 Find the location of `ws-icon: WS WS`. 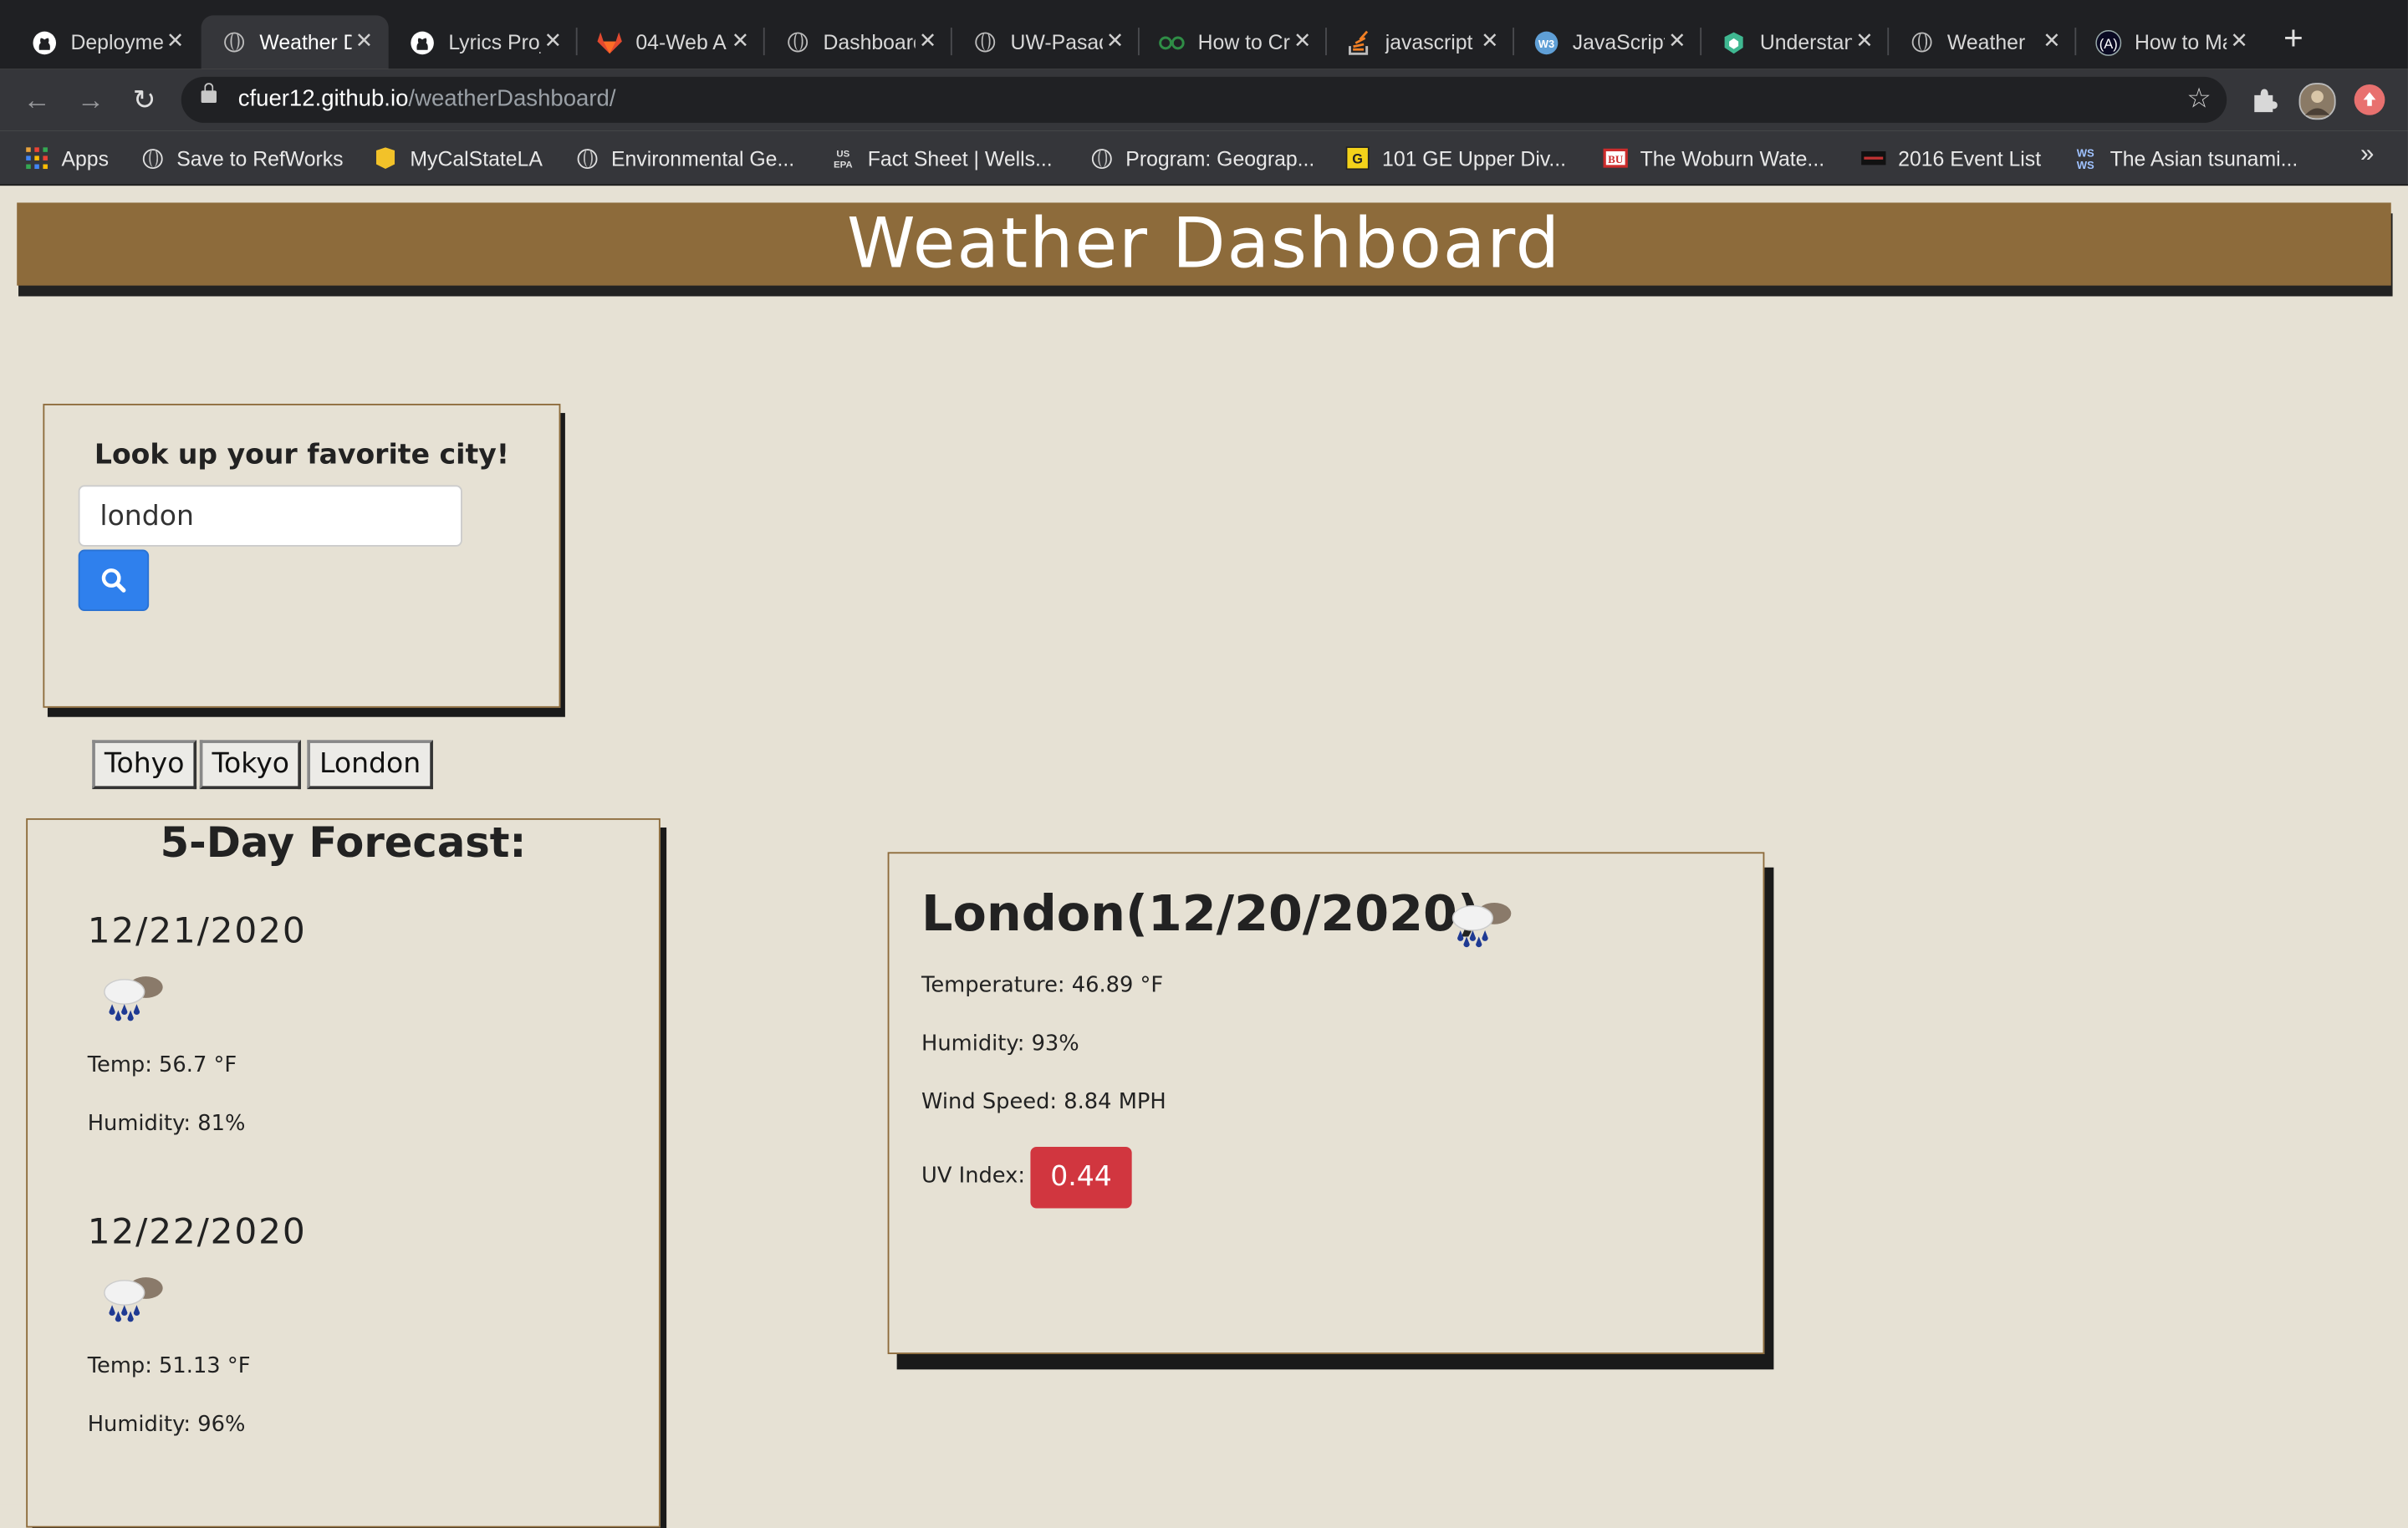

ws-icon: WS WS is located at coordinates (2086, 158).